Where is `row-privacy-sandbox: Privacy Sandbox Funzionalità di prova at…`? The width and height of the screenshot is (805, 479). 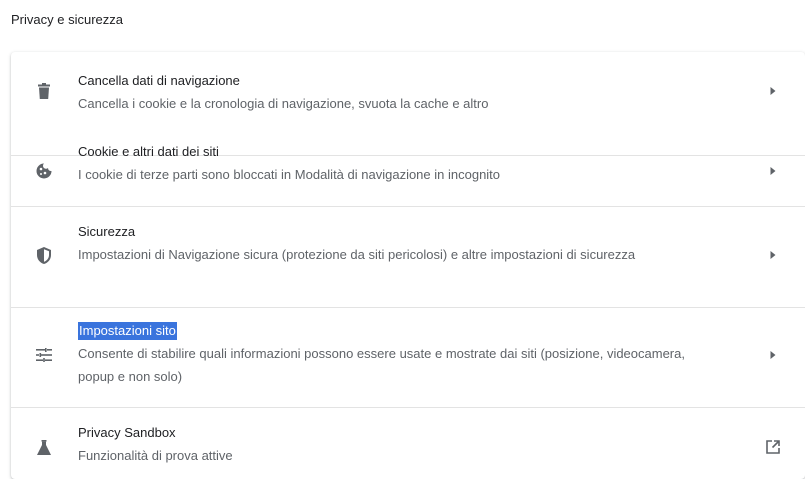 row-privacy-sandbox: Privacy Sandbox Funzionalità di prova at… is located at coordinates (408, 443).